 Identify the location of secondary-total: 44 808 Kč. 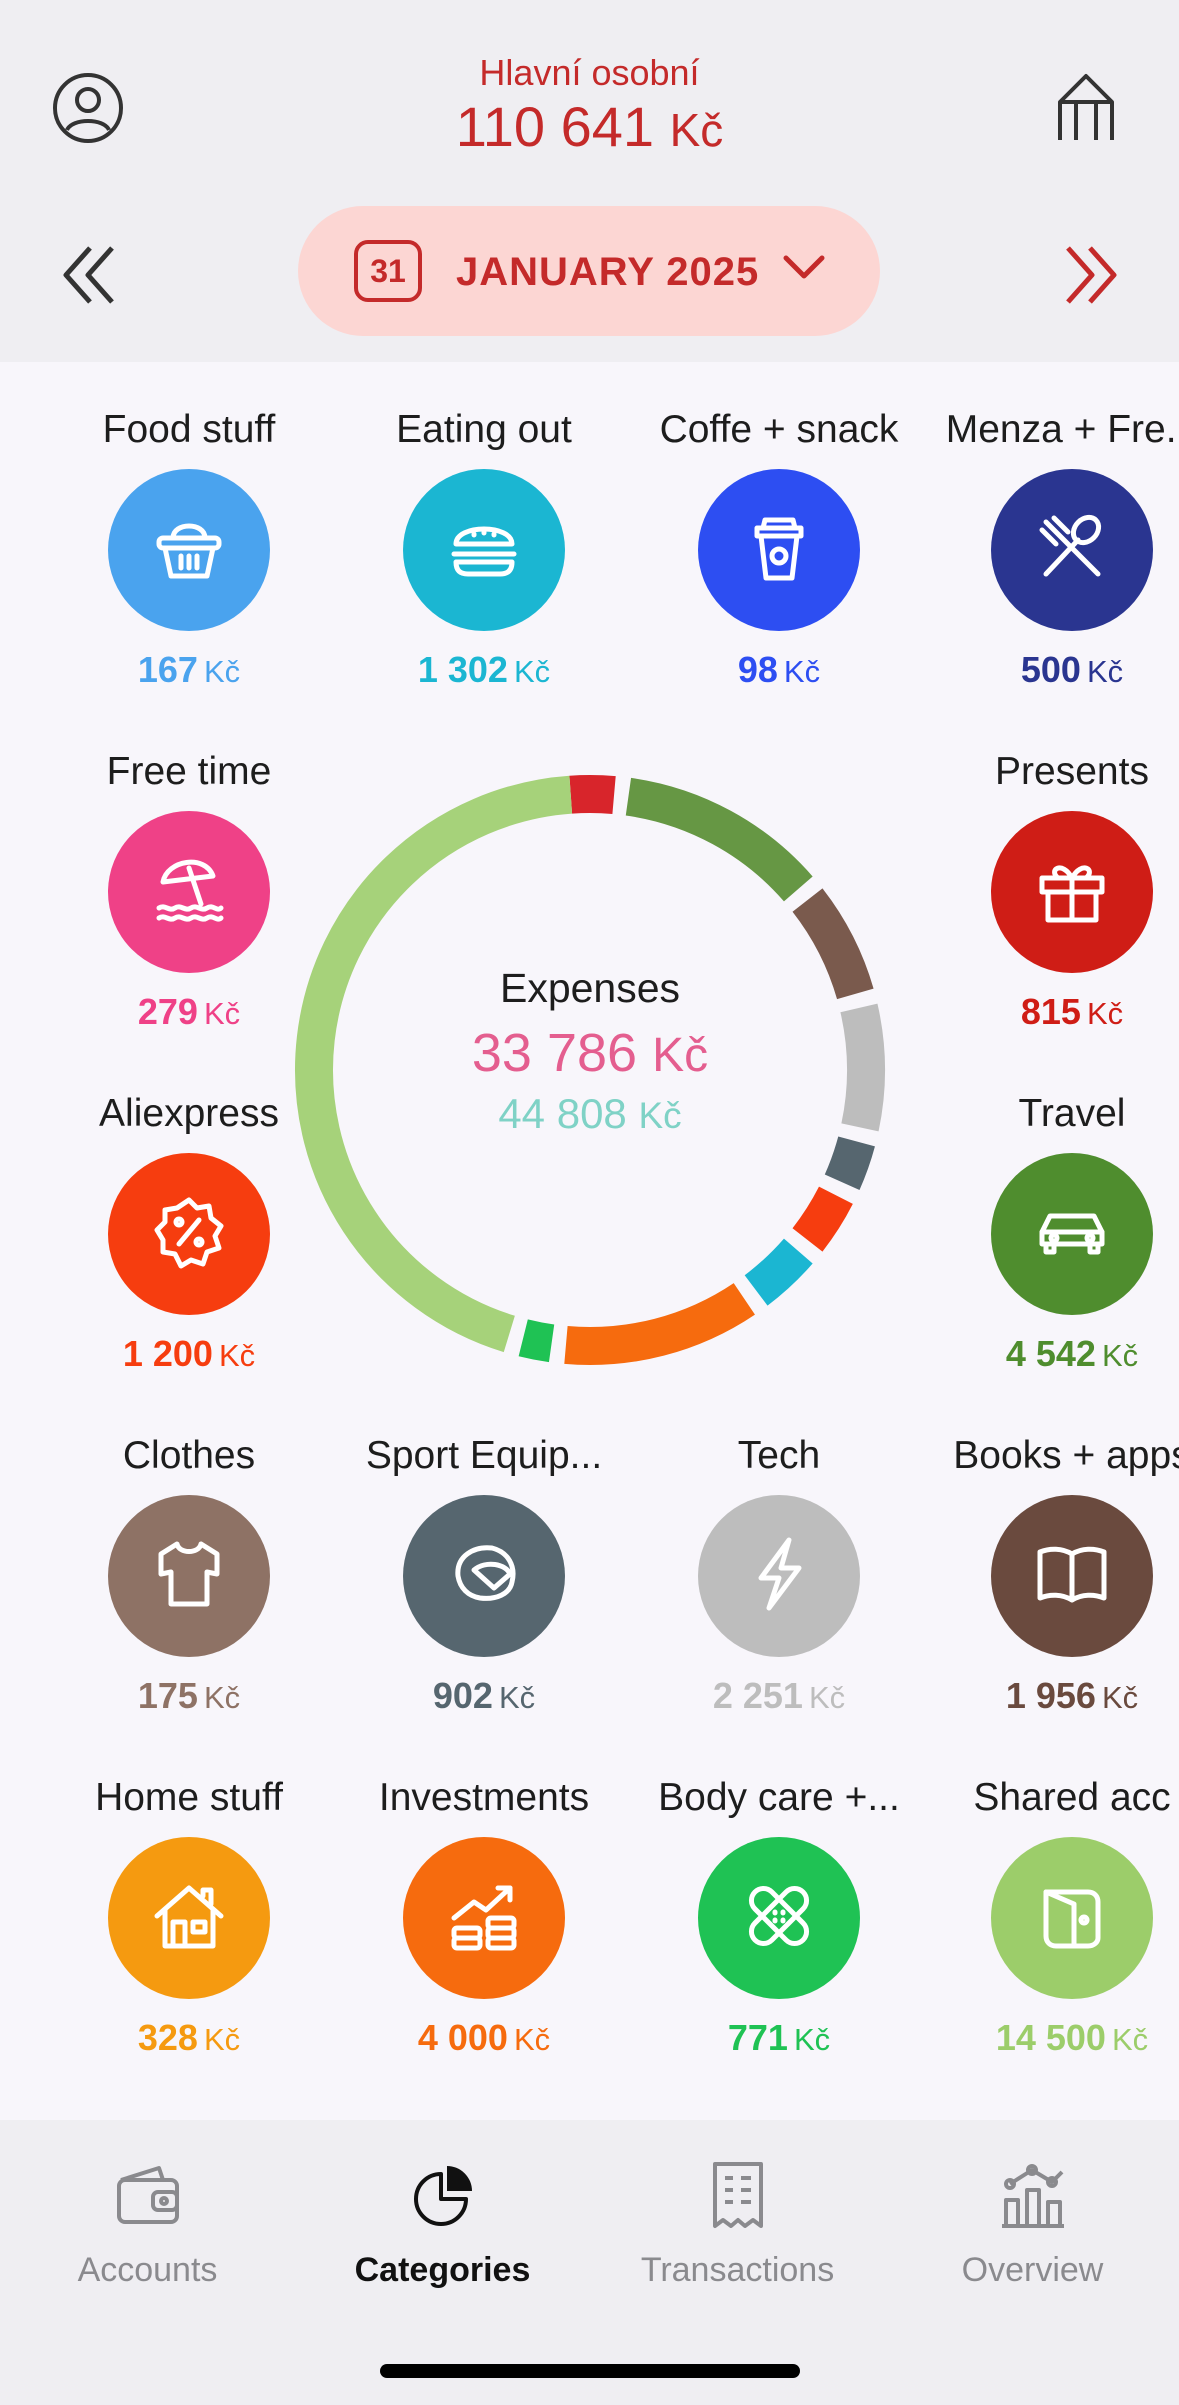
(590, 1114).